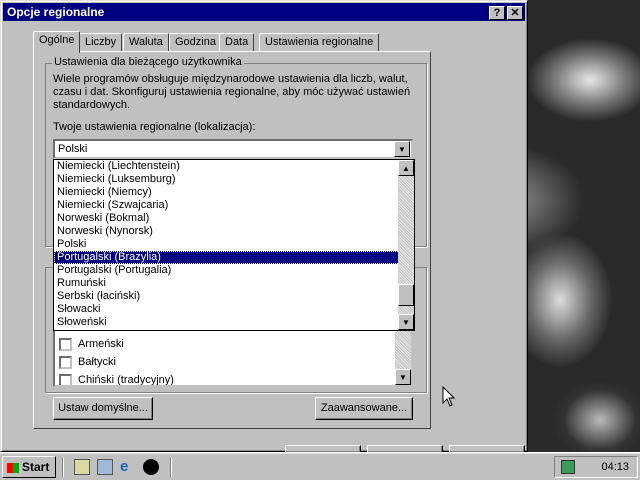  What do you see at coordinates (56, 12) in the screenshot?
I see `dialog-title: Opcje regionalne` at bounding box center [56, 12].